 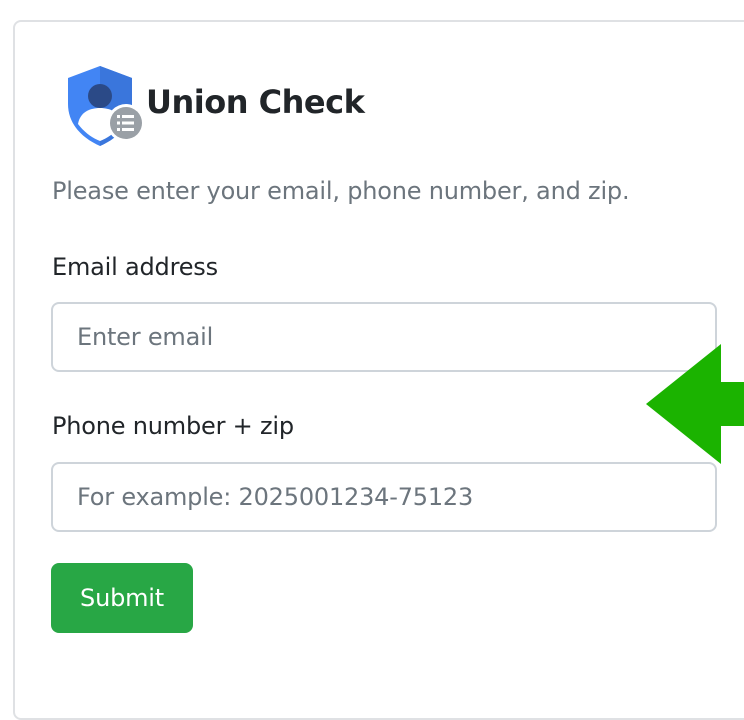 I want to click on phone-zip-label: Phone number + zip, so click(x=173, y=426).